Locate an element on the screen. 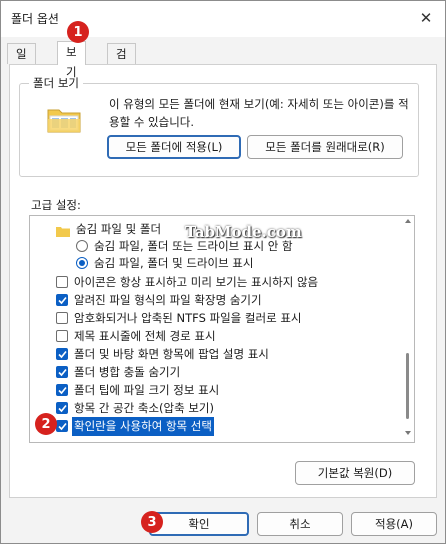  watermark: TabMode.com is located at coordinates (243, 232).